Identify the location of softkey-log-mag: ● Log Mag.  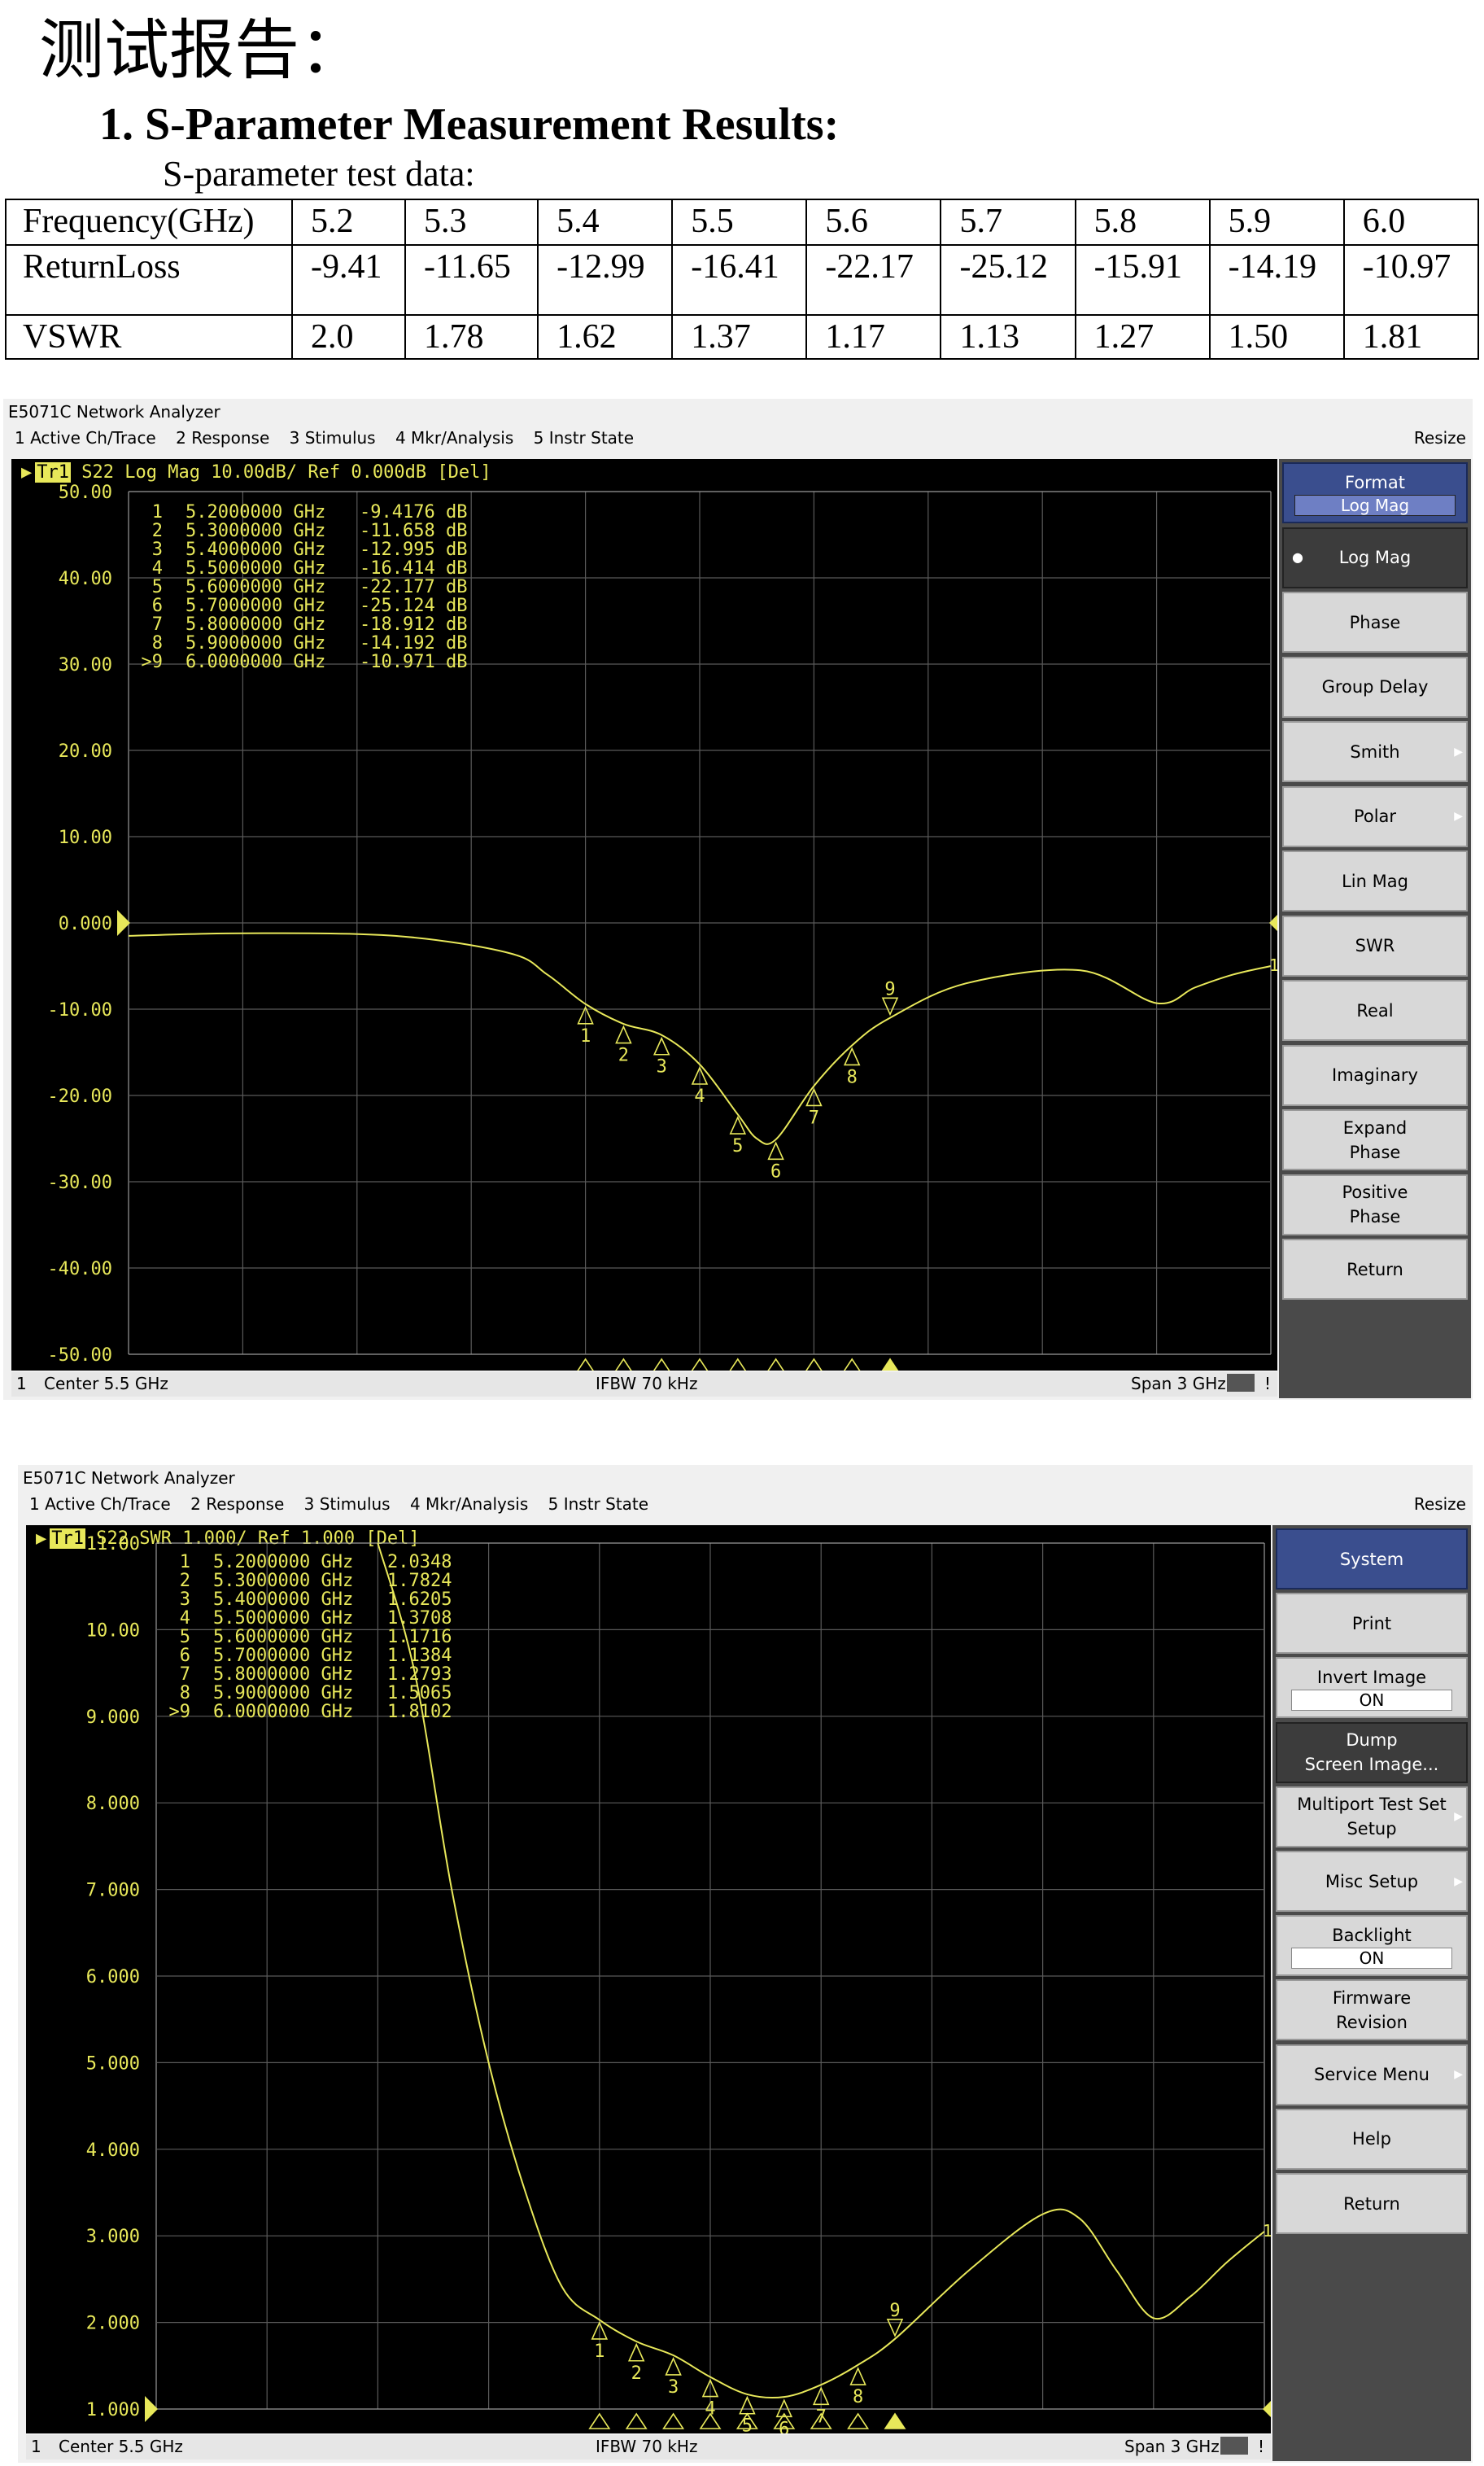
(1375, 557).